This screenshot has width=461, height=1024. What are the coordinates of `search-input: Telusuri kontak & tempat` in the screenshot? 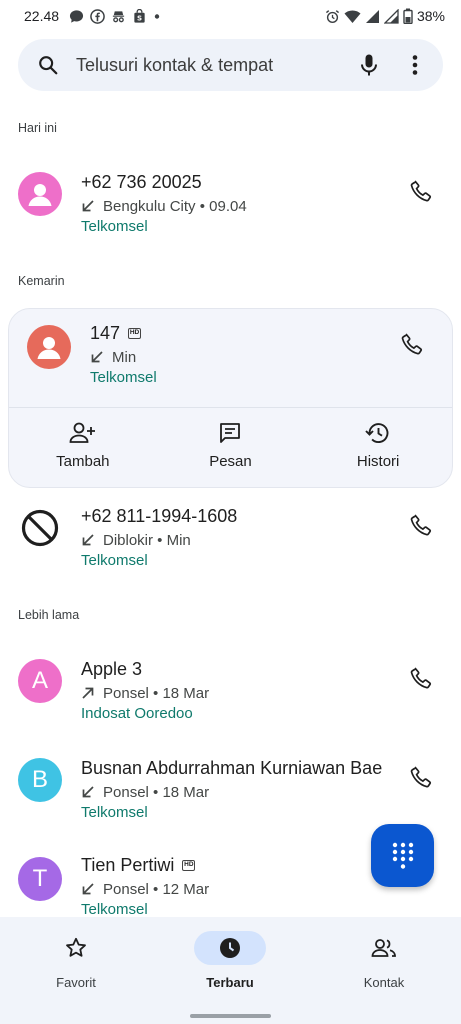 It's located at (216, 65).